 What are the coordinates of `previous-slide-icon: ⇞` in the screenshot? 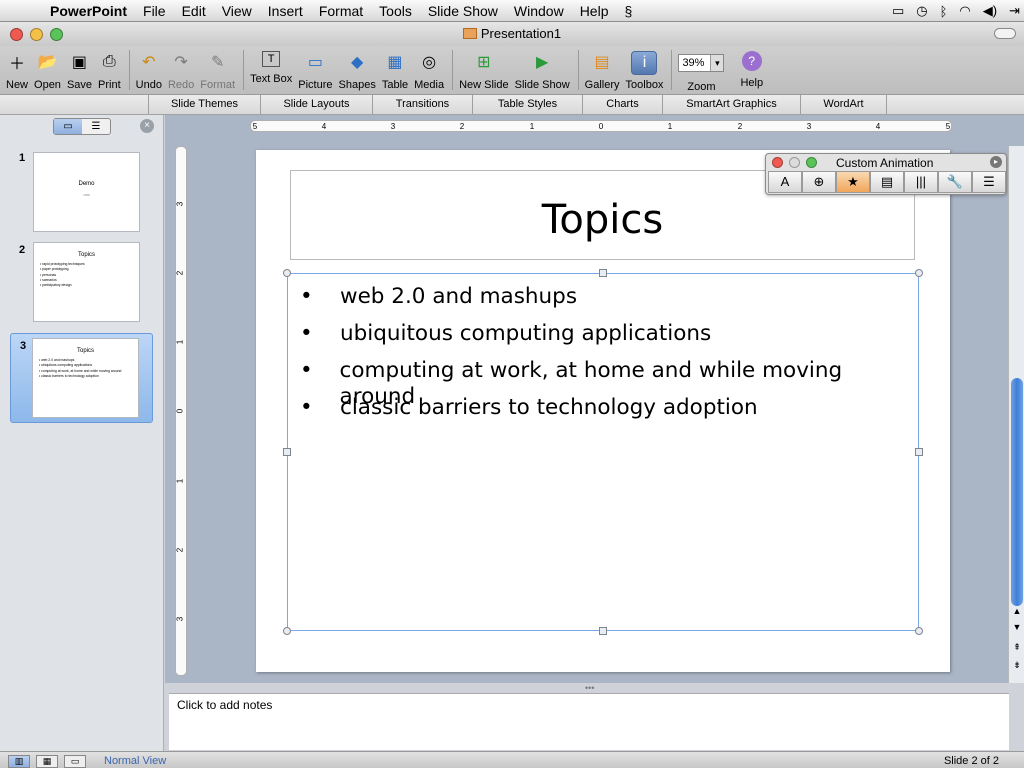 It's located at (1017, 647).